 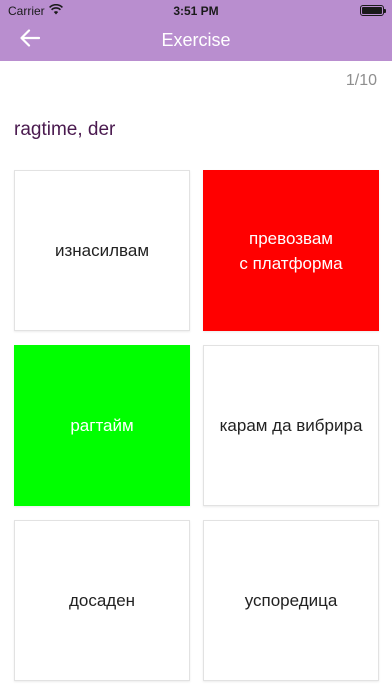 I want to click on answer-option-6: успоредица, so click(x=291, y=600).